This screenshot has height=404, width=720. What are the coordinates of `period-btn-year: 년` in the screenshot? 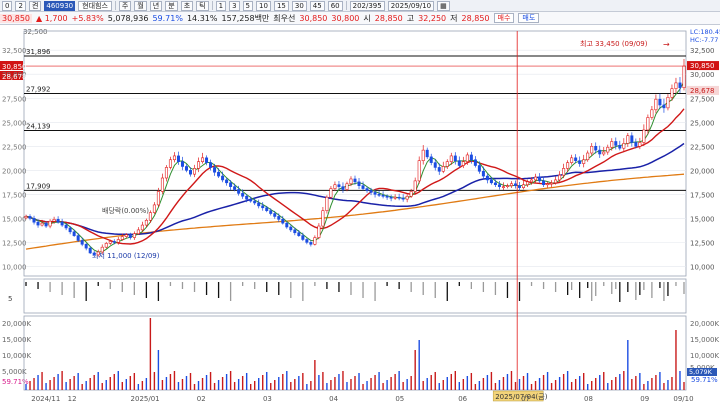 It's located at (156, 5).